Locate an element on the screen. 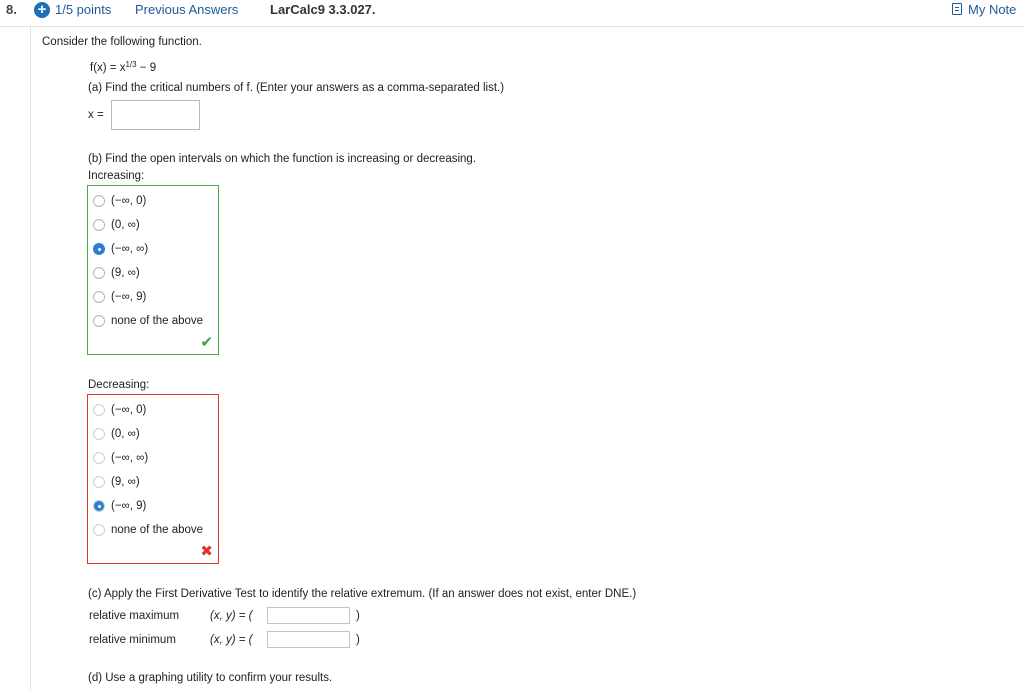 Image resolution: width=1024 pixels, height=690 pixels. increasing-option: none of the above is located at coordinates (148, 321).